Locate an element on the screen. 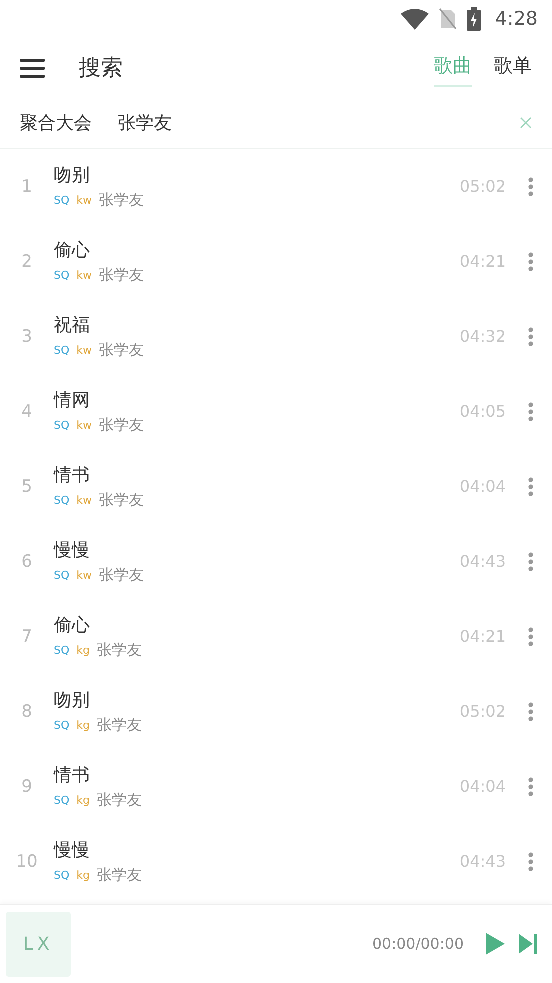  status-time: 4:28 is located at coordinates (516, 19).